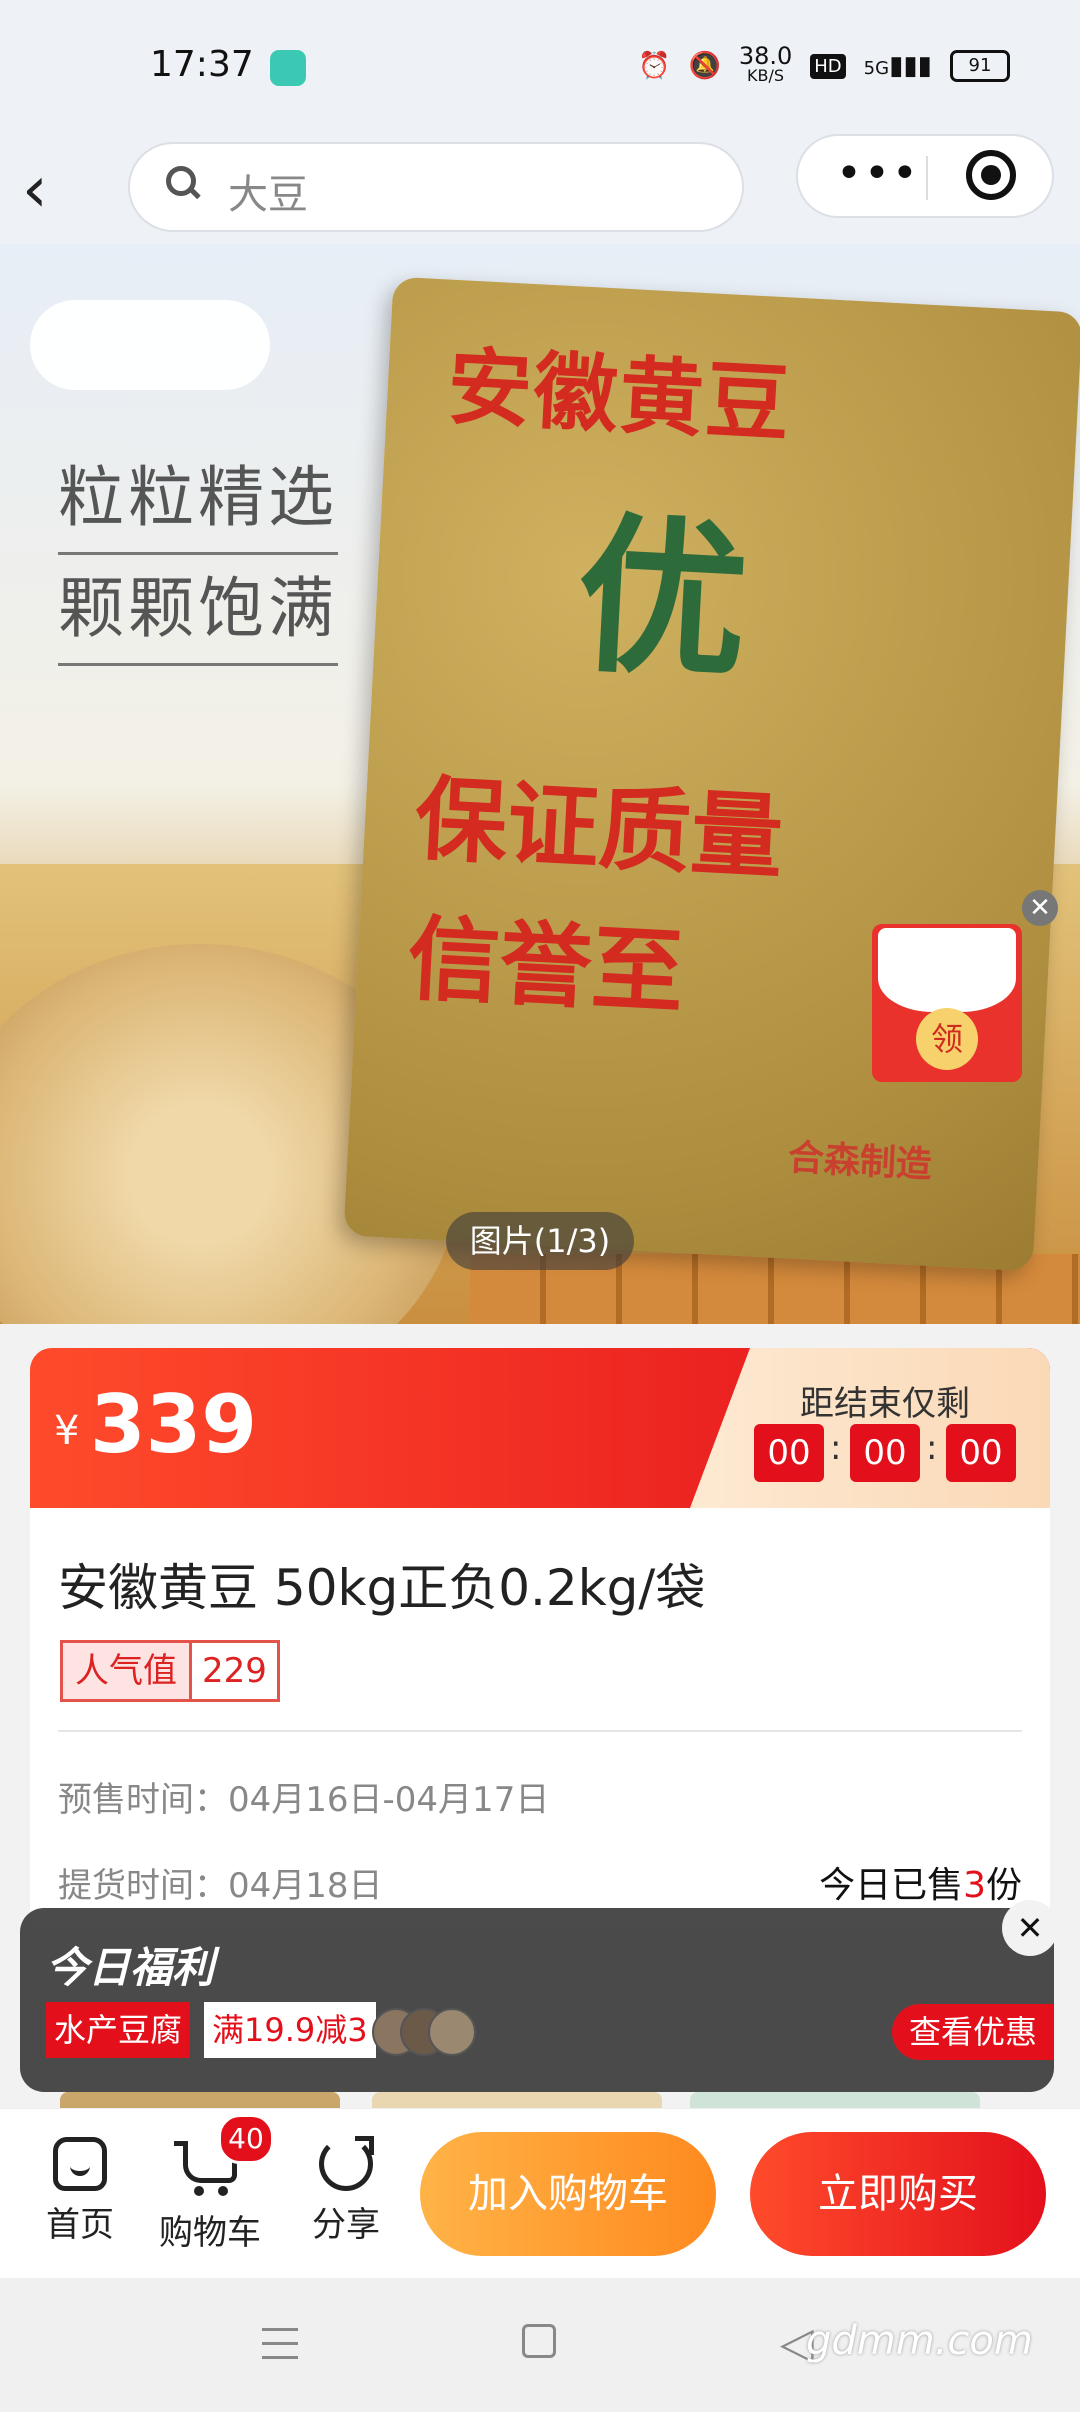 The height and width of the screenshot is (2412, 1080). I want to click on status-bar: 17:37 ⏰ 🔕 38.0 KB/S HD 5G▮▮▮ 91, so click(540, 68).